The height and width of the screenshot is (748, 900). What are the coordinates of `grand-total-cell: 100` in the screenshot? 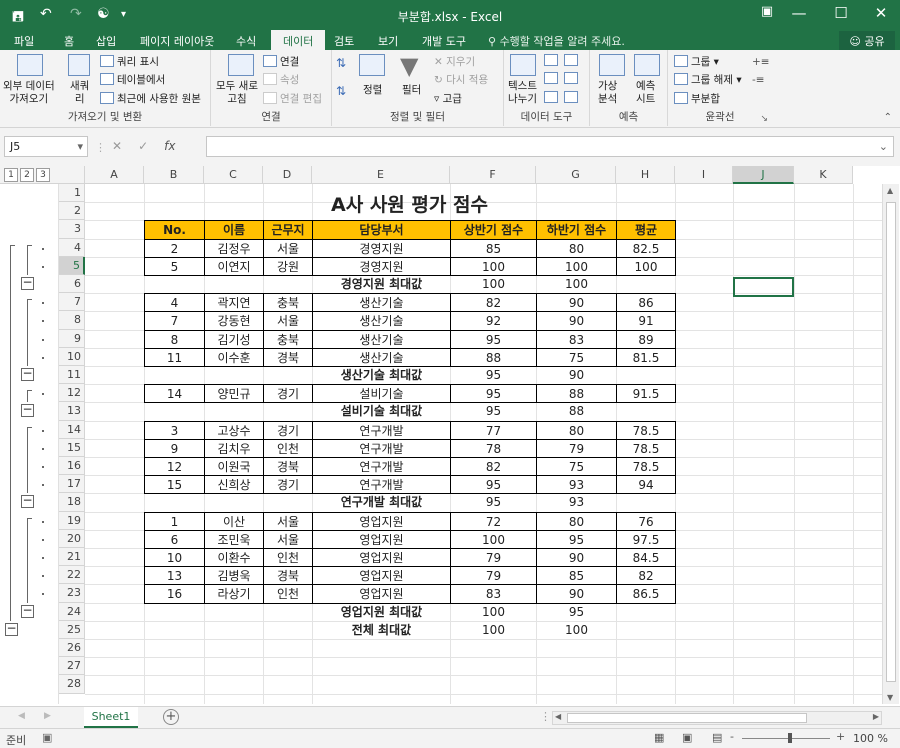 It's located at (576, 630).